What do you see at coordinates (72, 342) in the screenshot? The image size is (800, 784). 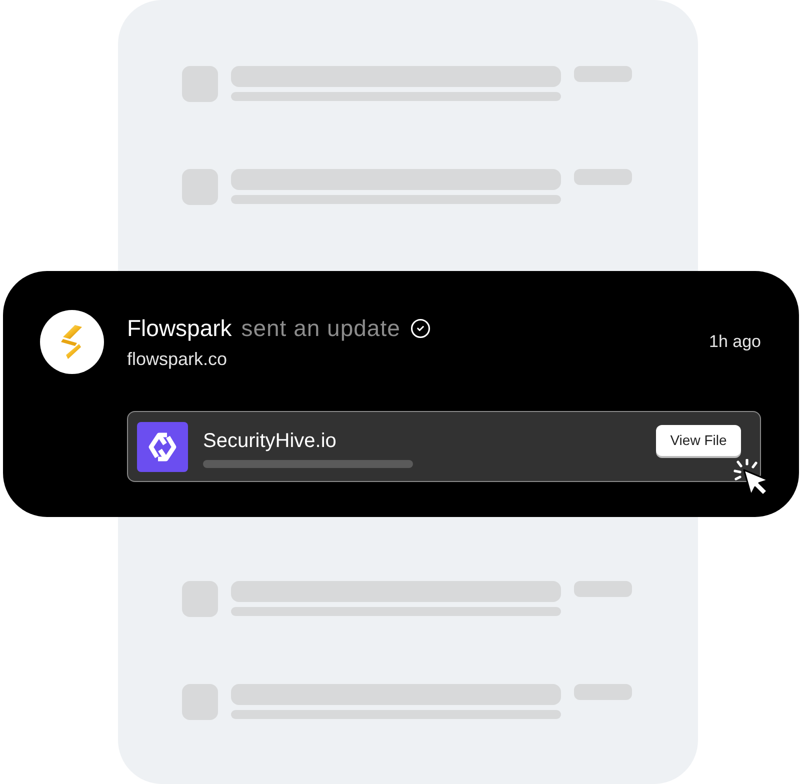 I see `lightning-logo-icon` at bounding box center [72, 342].